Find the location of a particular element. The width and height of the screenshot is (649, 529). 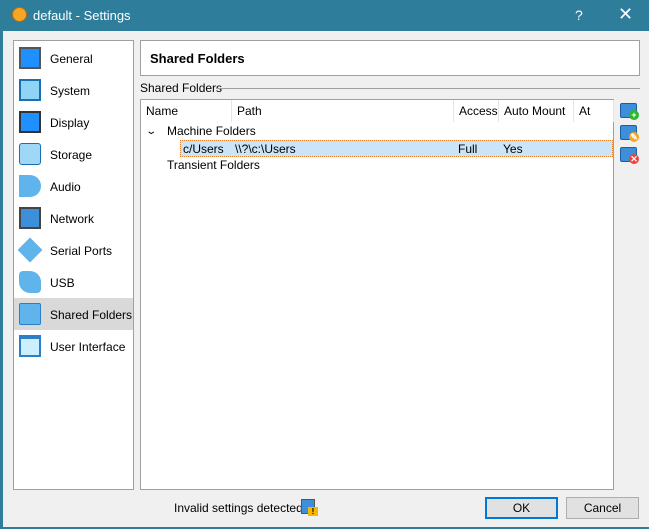

page-title: Shared Folders is located at coordinates (197, 58).